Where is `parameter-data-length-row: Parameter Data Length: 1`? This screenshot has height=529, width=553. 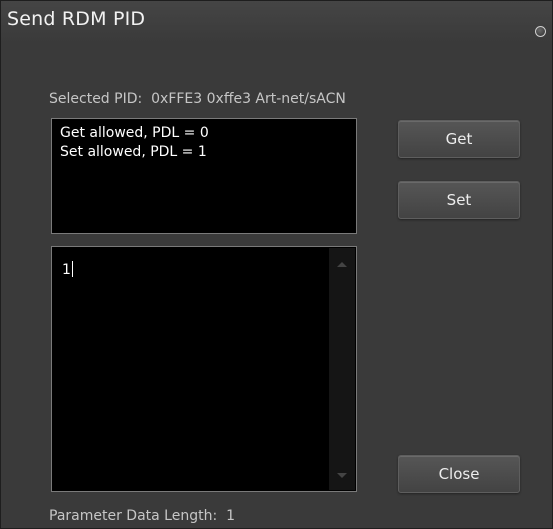
parameter-data-length-row: Parameter Data Length: 1 is located at coordinates (142, 516).